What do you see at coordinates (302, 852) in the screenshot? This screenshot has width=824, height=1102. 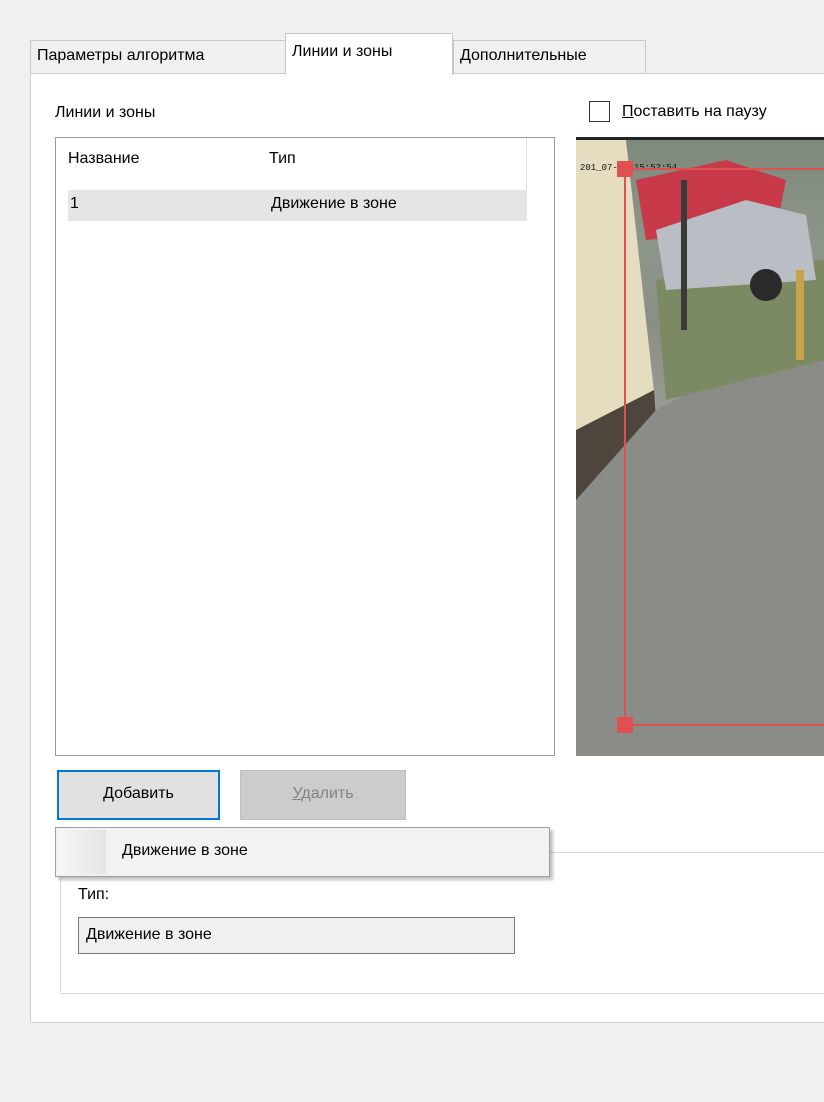 I see `add-dropdown-menu: Движение в зоне` at bounding box center [302, 852].